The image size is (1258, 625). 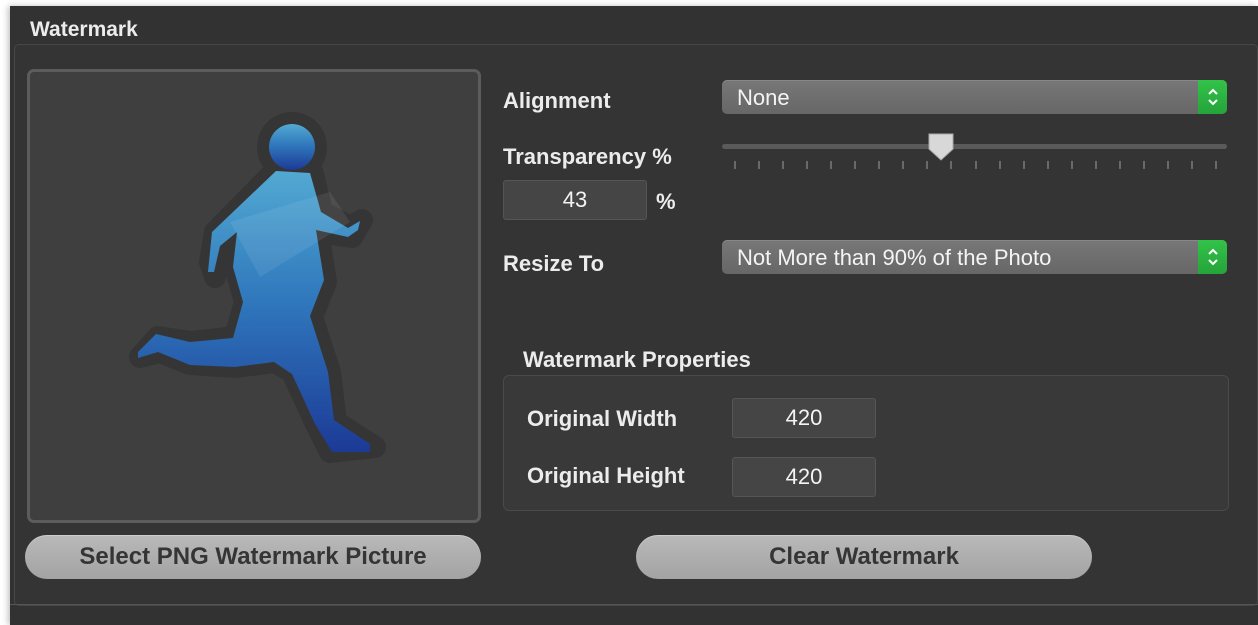 I want to click on transparency-slider-knob, so click(x=941, y=147).